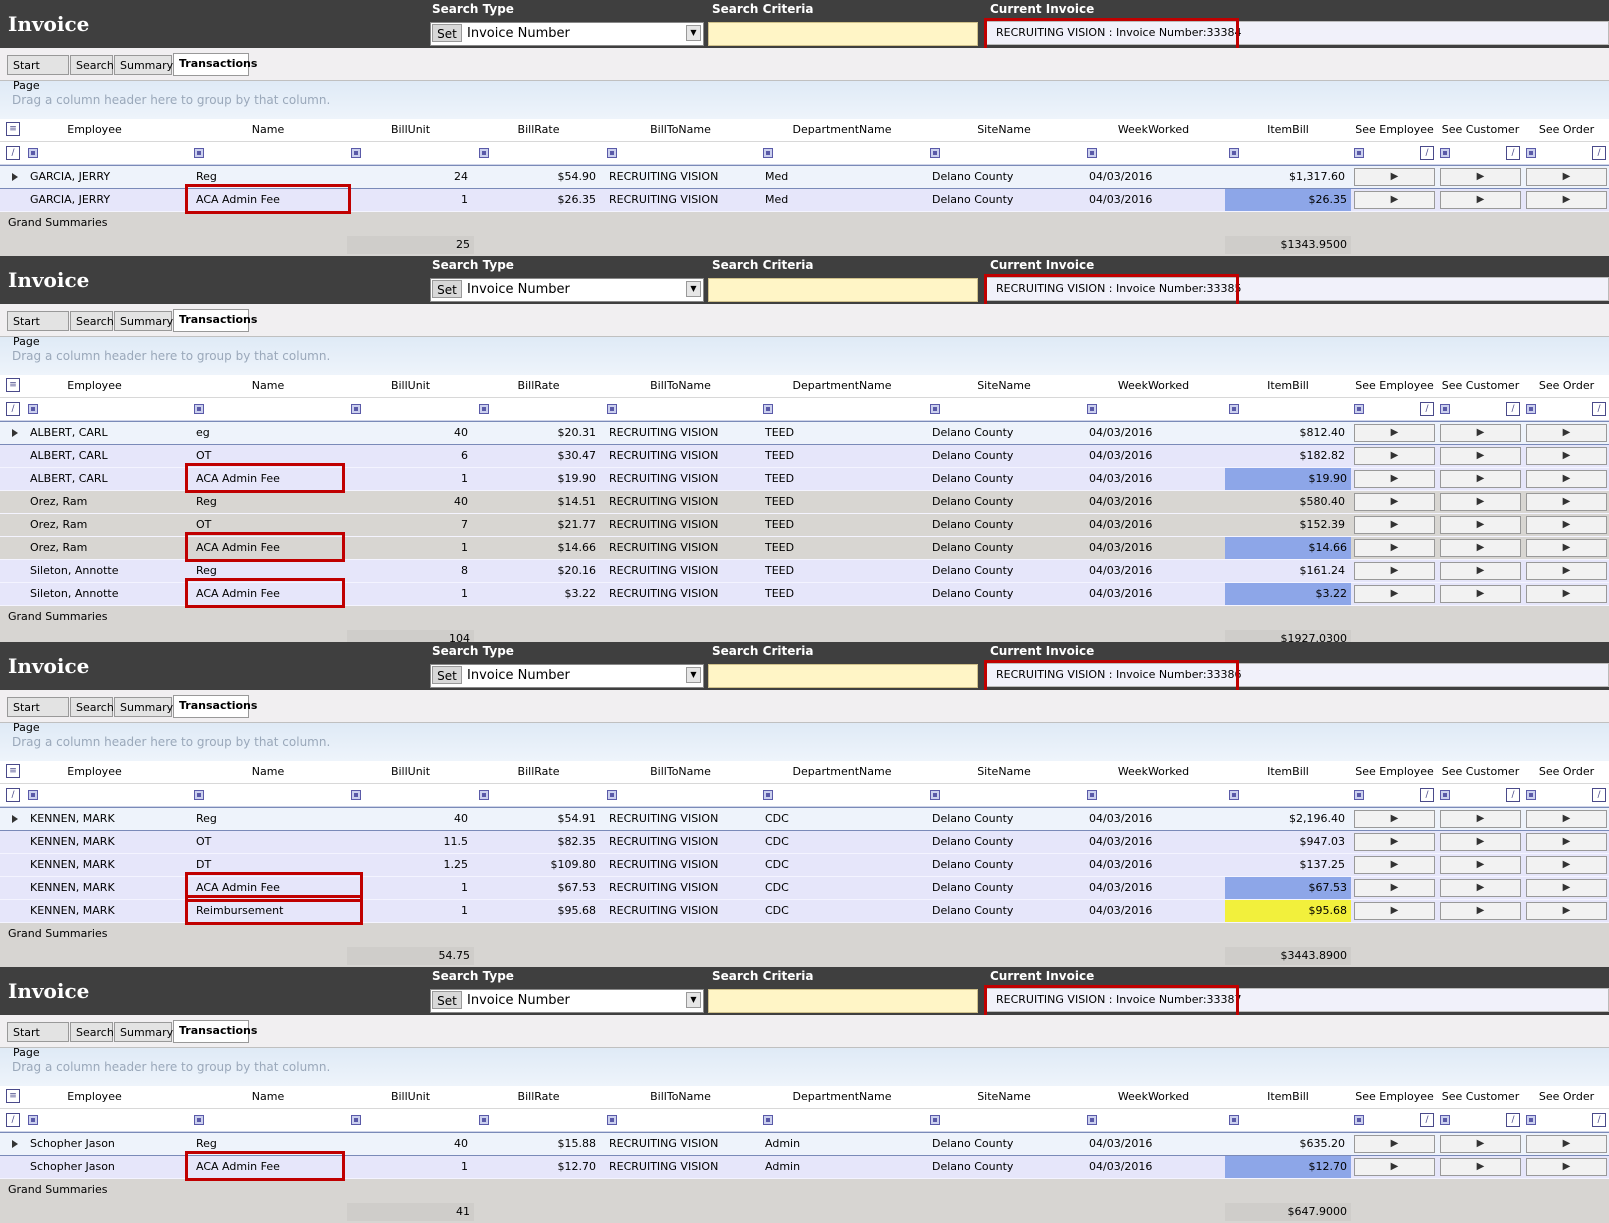  I want to click on tab-transactions: Transactions, so click(215, 1031).